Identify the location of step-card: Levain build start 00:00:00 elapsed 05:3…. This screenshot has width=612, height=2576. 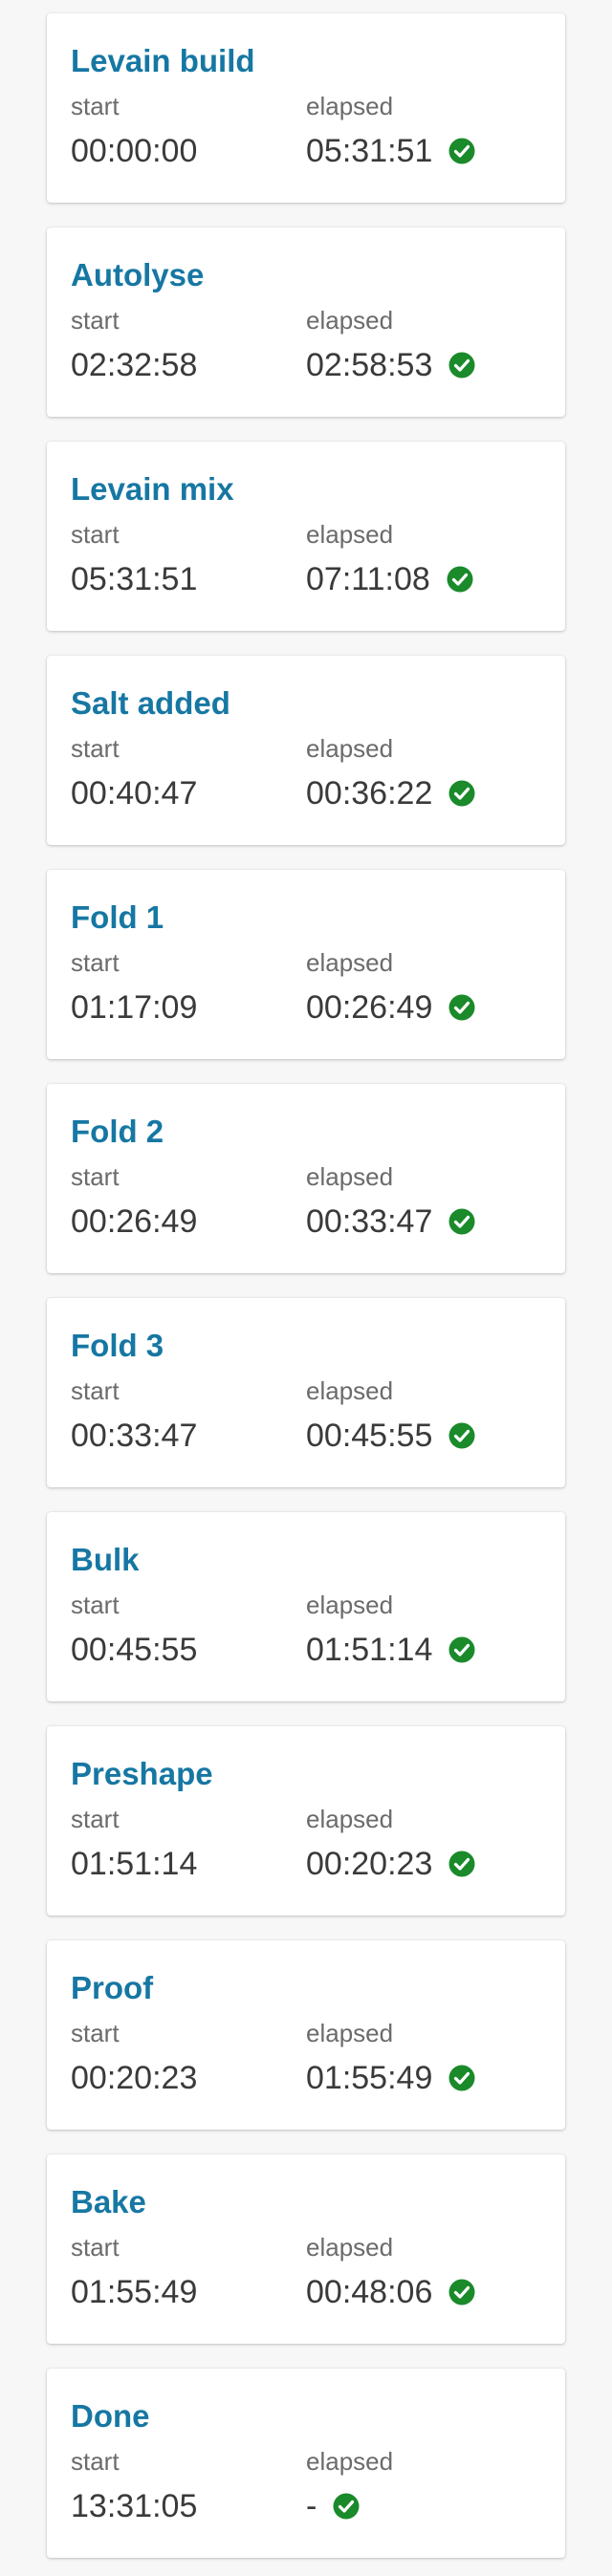
(306, 108).